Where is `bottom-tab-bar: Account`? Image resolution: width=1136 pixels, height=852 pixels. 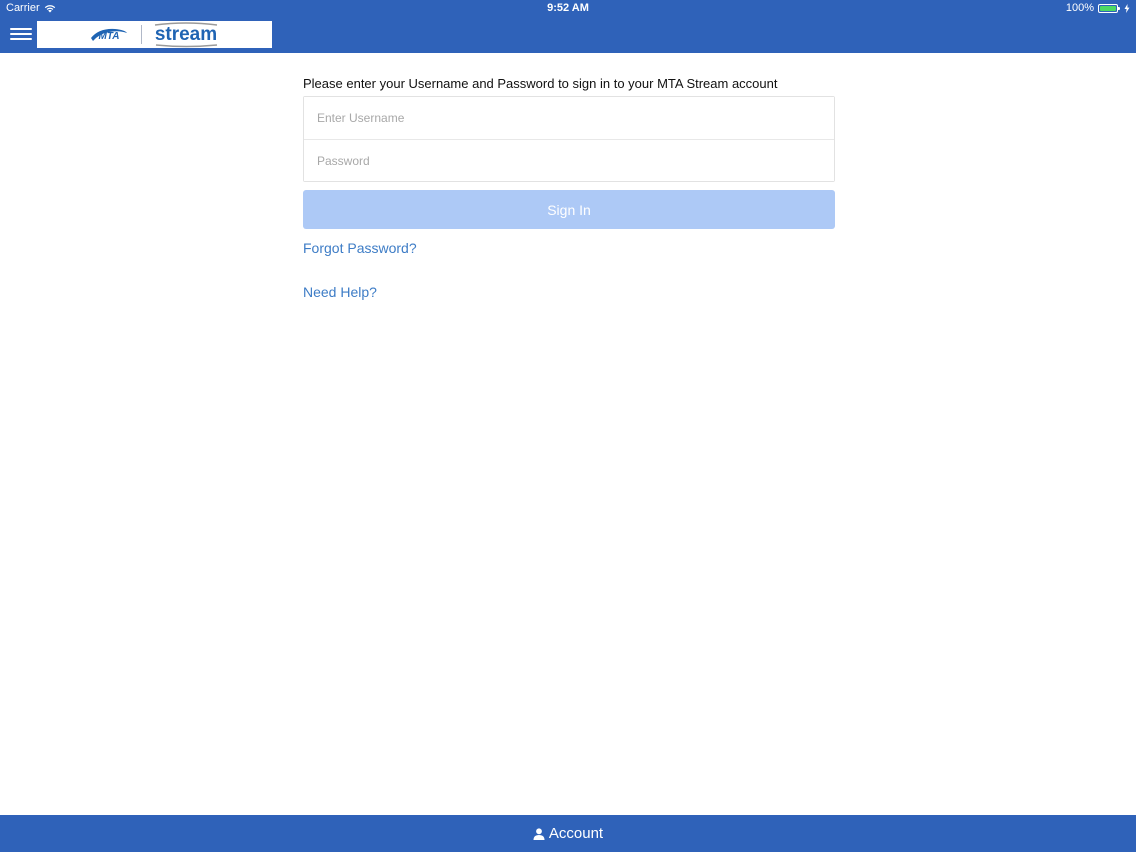 bottom-tab-bar: Account is located at coordinates (568, 833).